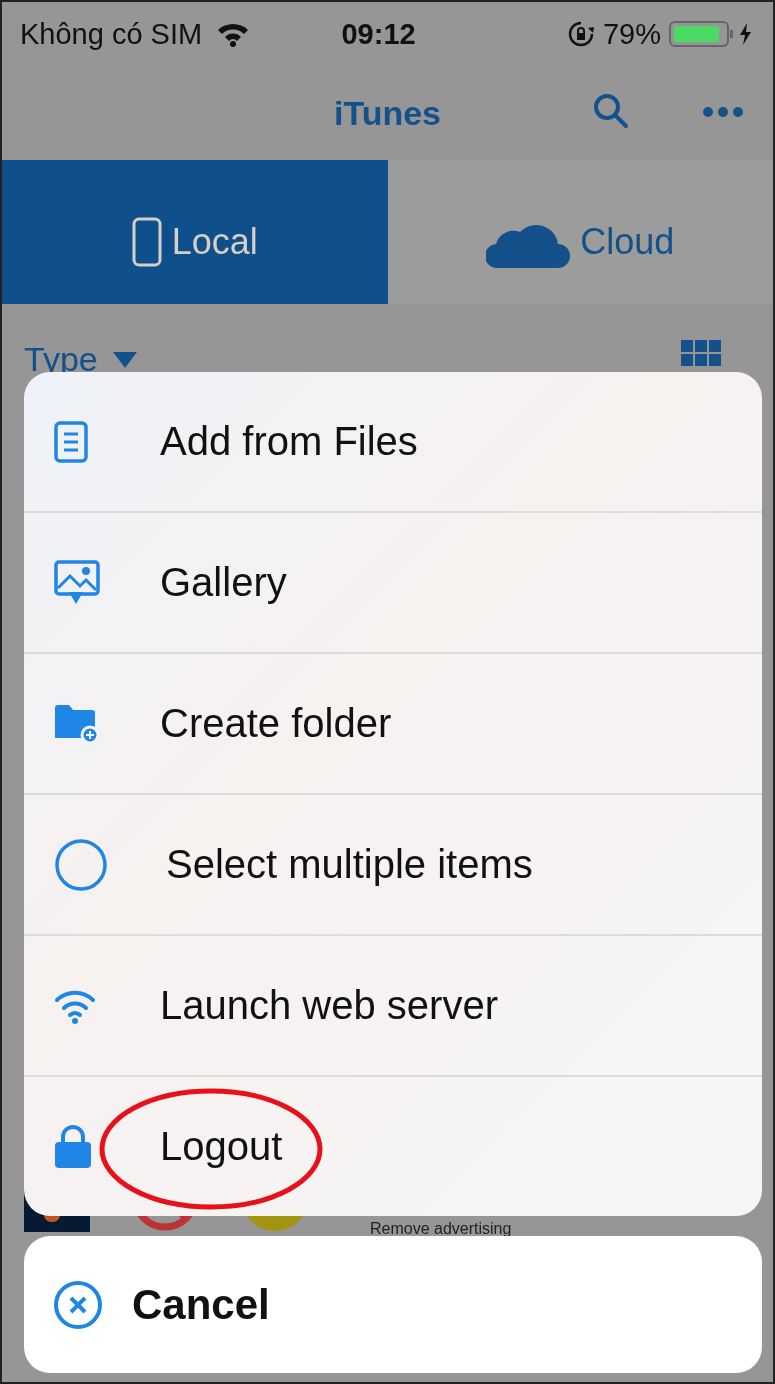  I want to click on phone-icon, so click(146, 242).